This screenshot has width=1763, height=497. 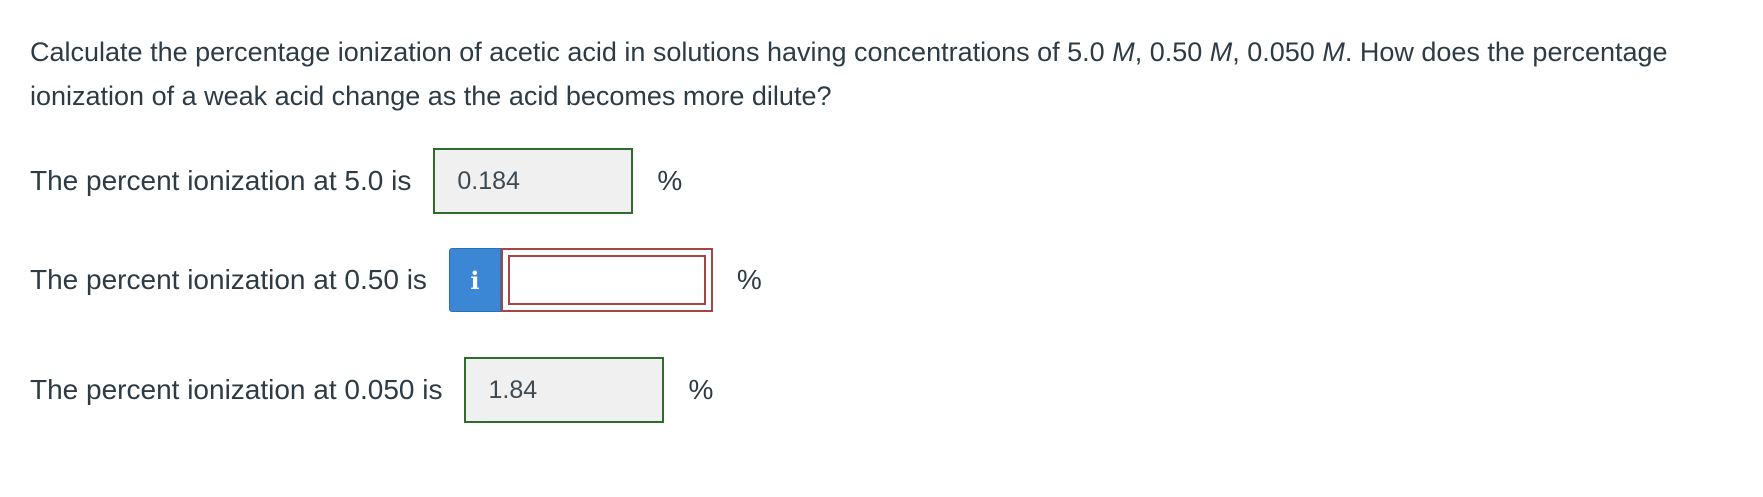 I want to click on answer-label-0-050: The percent ionization at 0.050 is, so click(x=236, y=389).